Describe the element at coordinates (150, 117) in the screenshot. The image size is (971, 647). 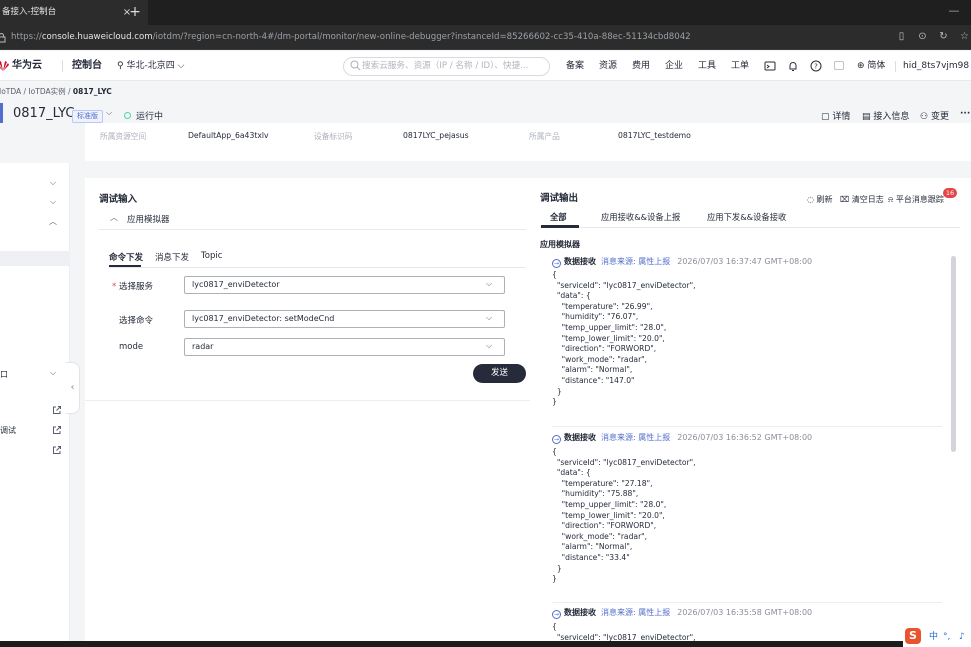
I see `status-text: 运行中` at that location.